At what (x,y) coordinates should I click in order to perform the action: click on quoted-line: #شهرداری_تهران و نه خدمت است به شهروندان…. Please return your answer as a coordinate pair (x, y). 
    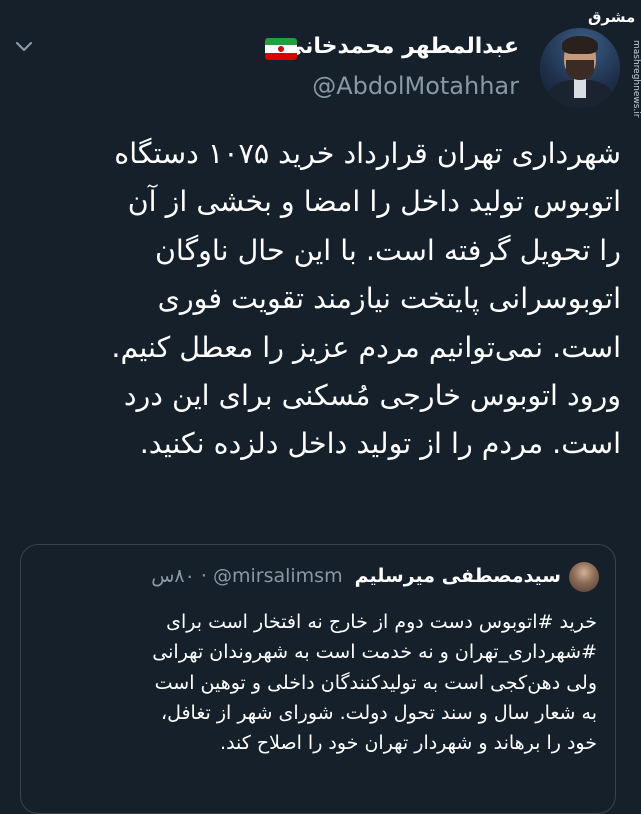
    Looking at the image, I should click on (374, 652).